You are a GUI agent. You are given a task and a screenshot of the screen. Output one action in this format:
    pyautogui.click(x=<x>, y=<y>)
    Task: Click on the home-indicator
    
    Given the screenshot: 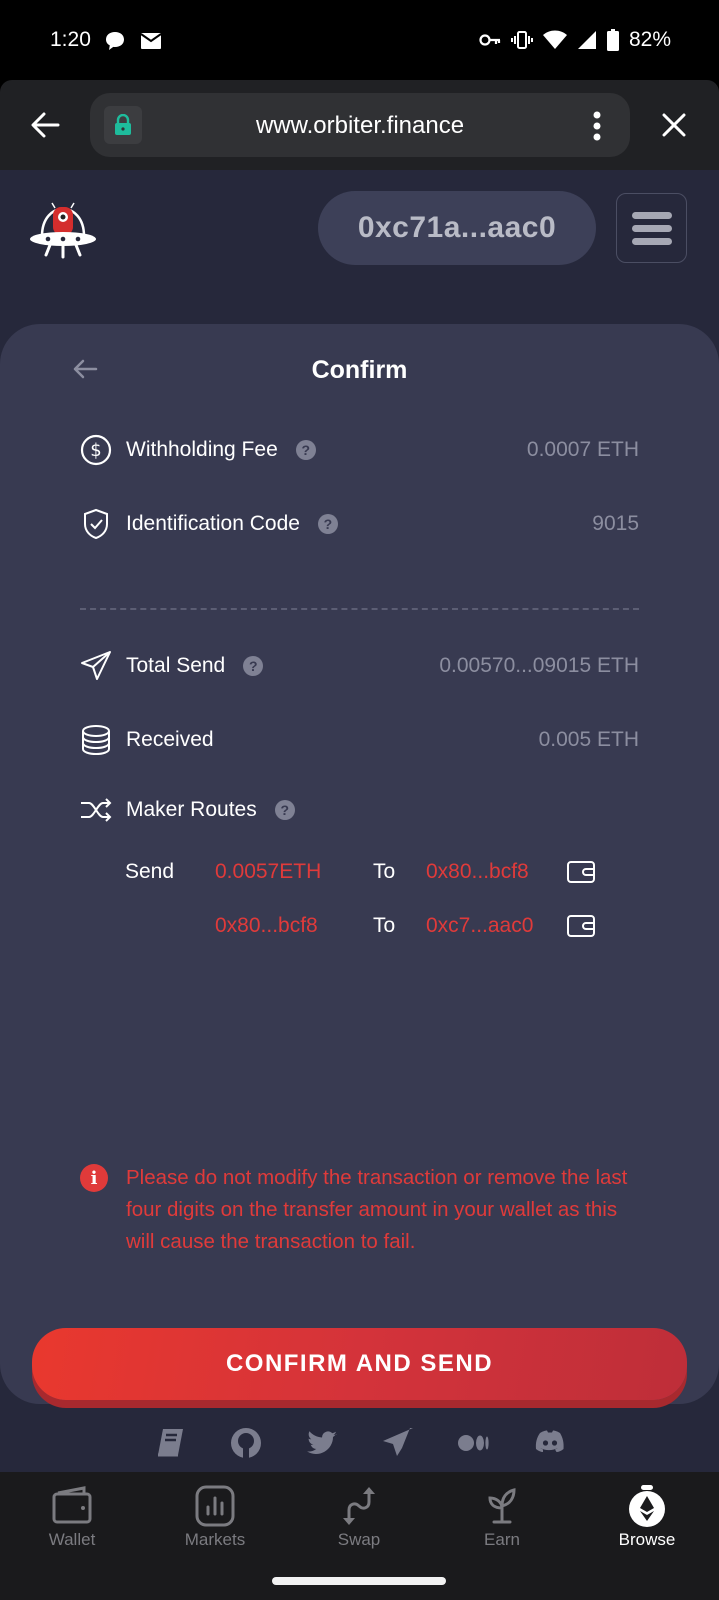 What is the action you would take?
    pyautogui.click(x=359, y=1581)
    